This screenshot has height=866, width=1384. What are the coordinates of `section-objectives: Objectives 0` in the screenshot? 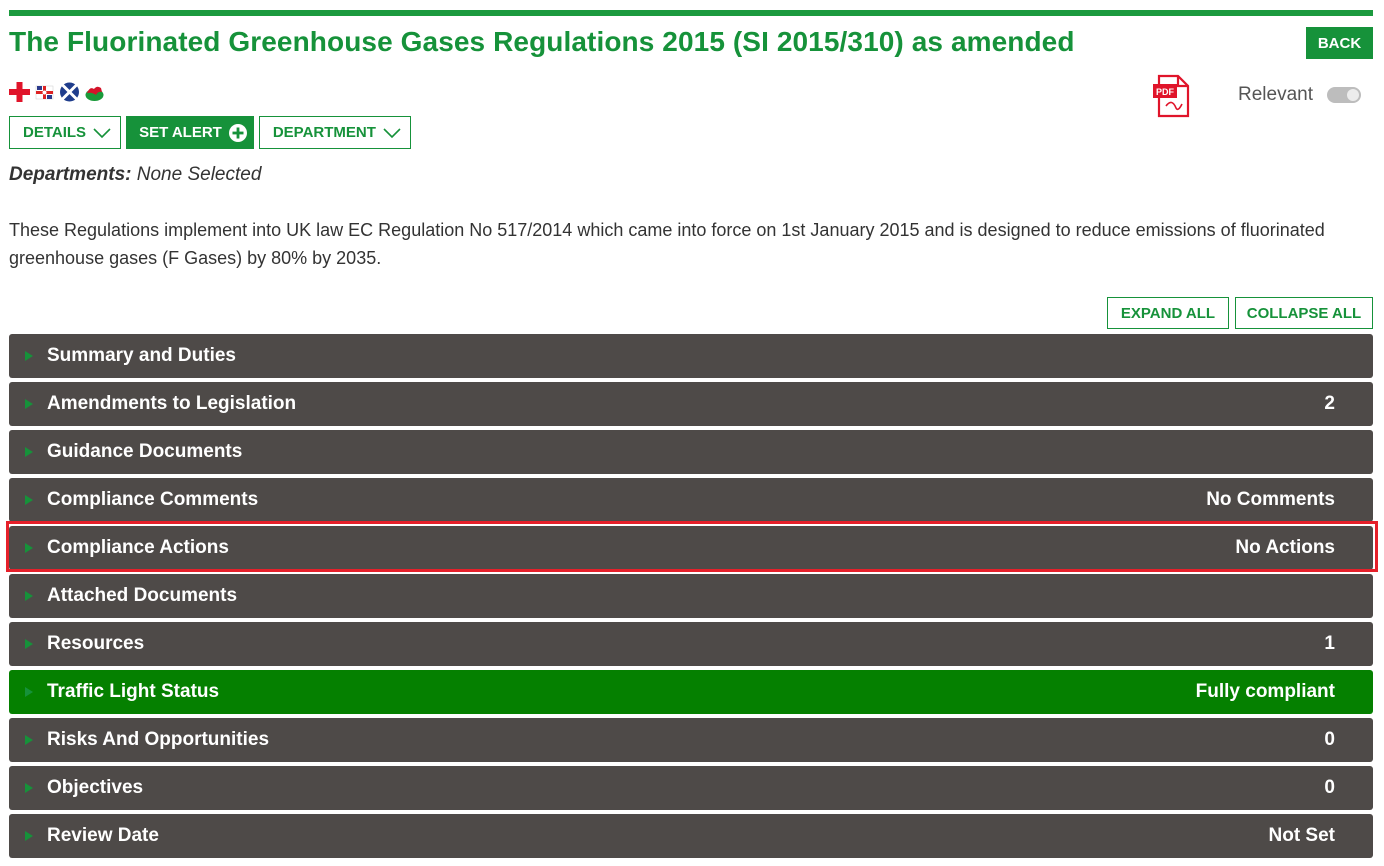 It's located at (691, 788).